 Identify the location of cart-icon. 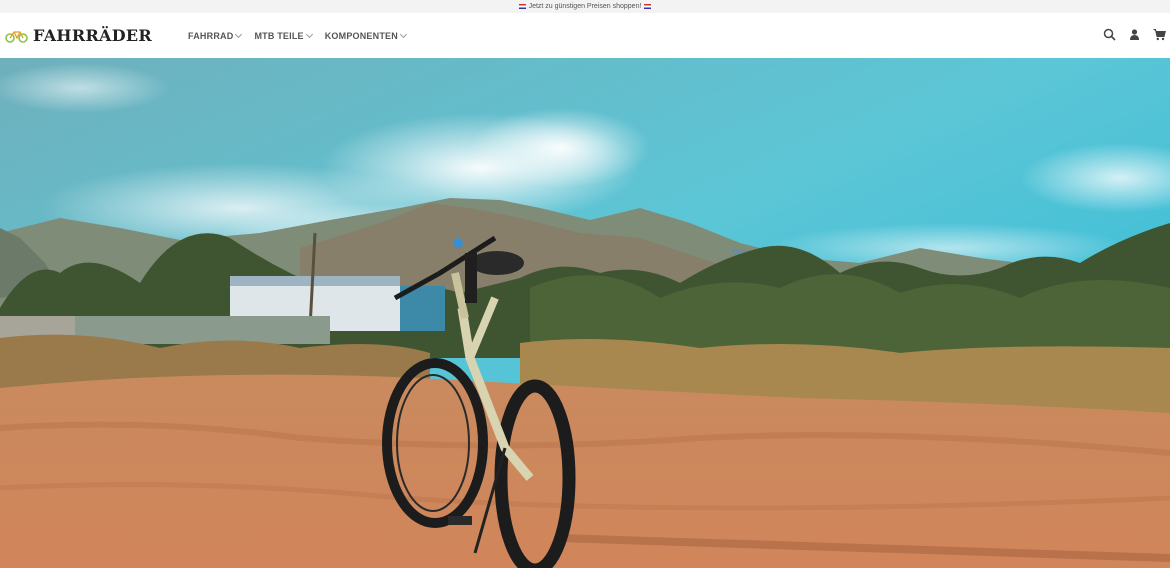
(1159, 34).